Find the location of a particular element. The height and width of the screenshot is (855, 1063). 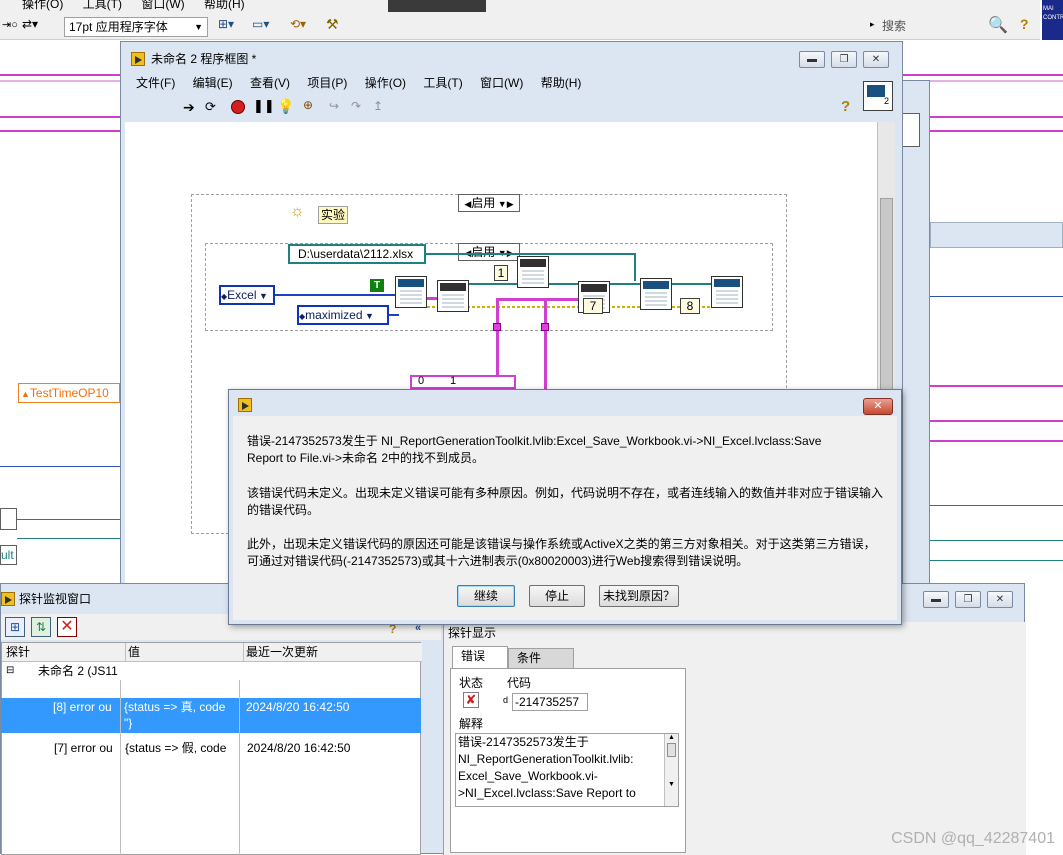

font-select: 17pt 应用程序字体 ▼ is located at coordinates (136, 27).